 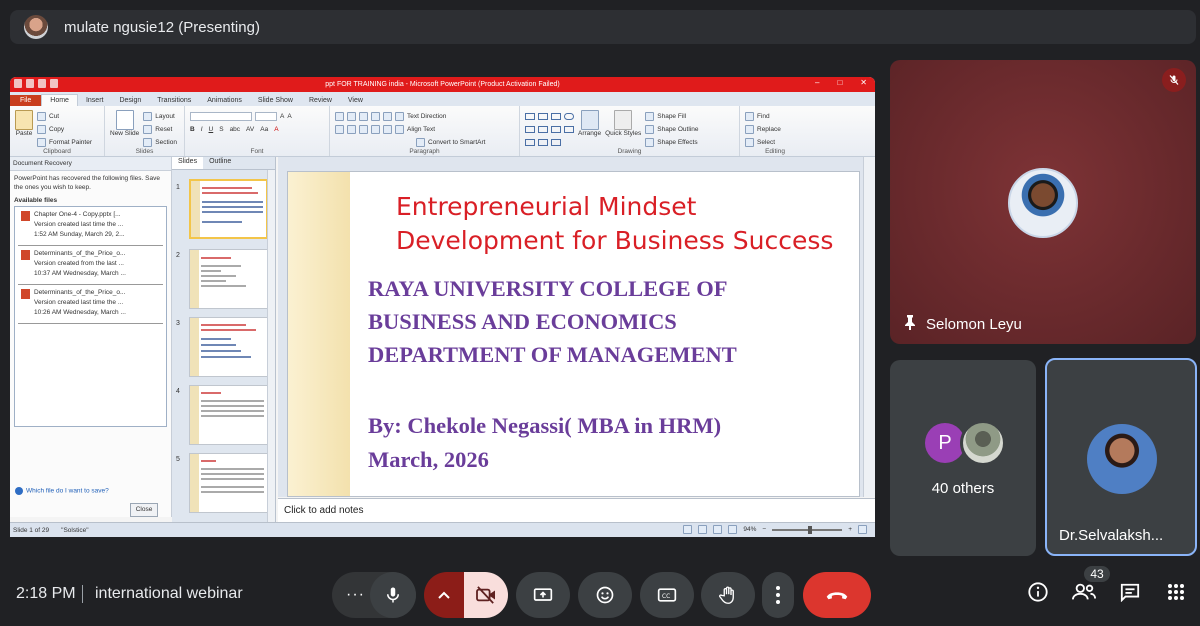 I want to click on indent-icon, so click(x=363, y=116).